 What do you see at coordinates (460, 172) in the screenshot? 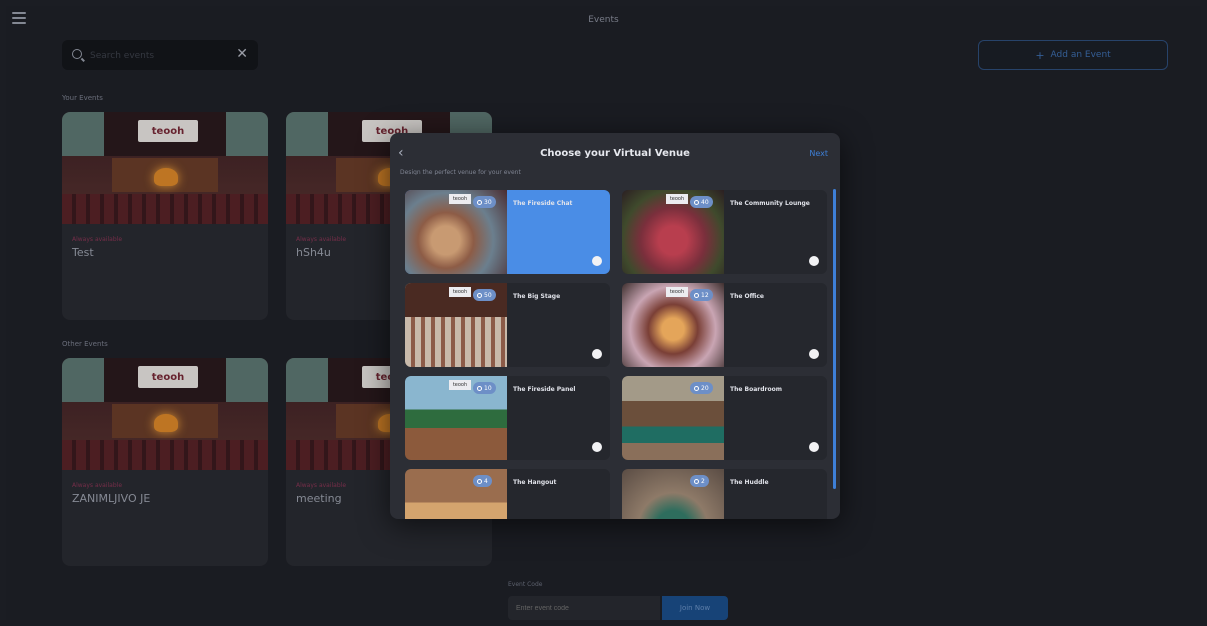
I see `modal-subtitle: Design the perfect venue for your event` at bounding box center [460, 172].